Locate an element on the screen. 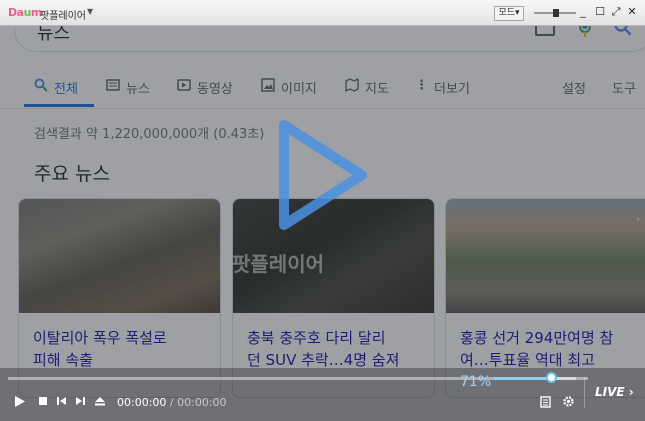 This screenshot has width=645, height=421. volume-level is located at coordinates (523, 378).